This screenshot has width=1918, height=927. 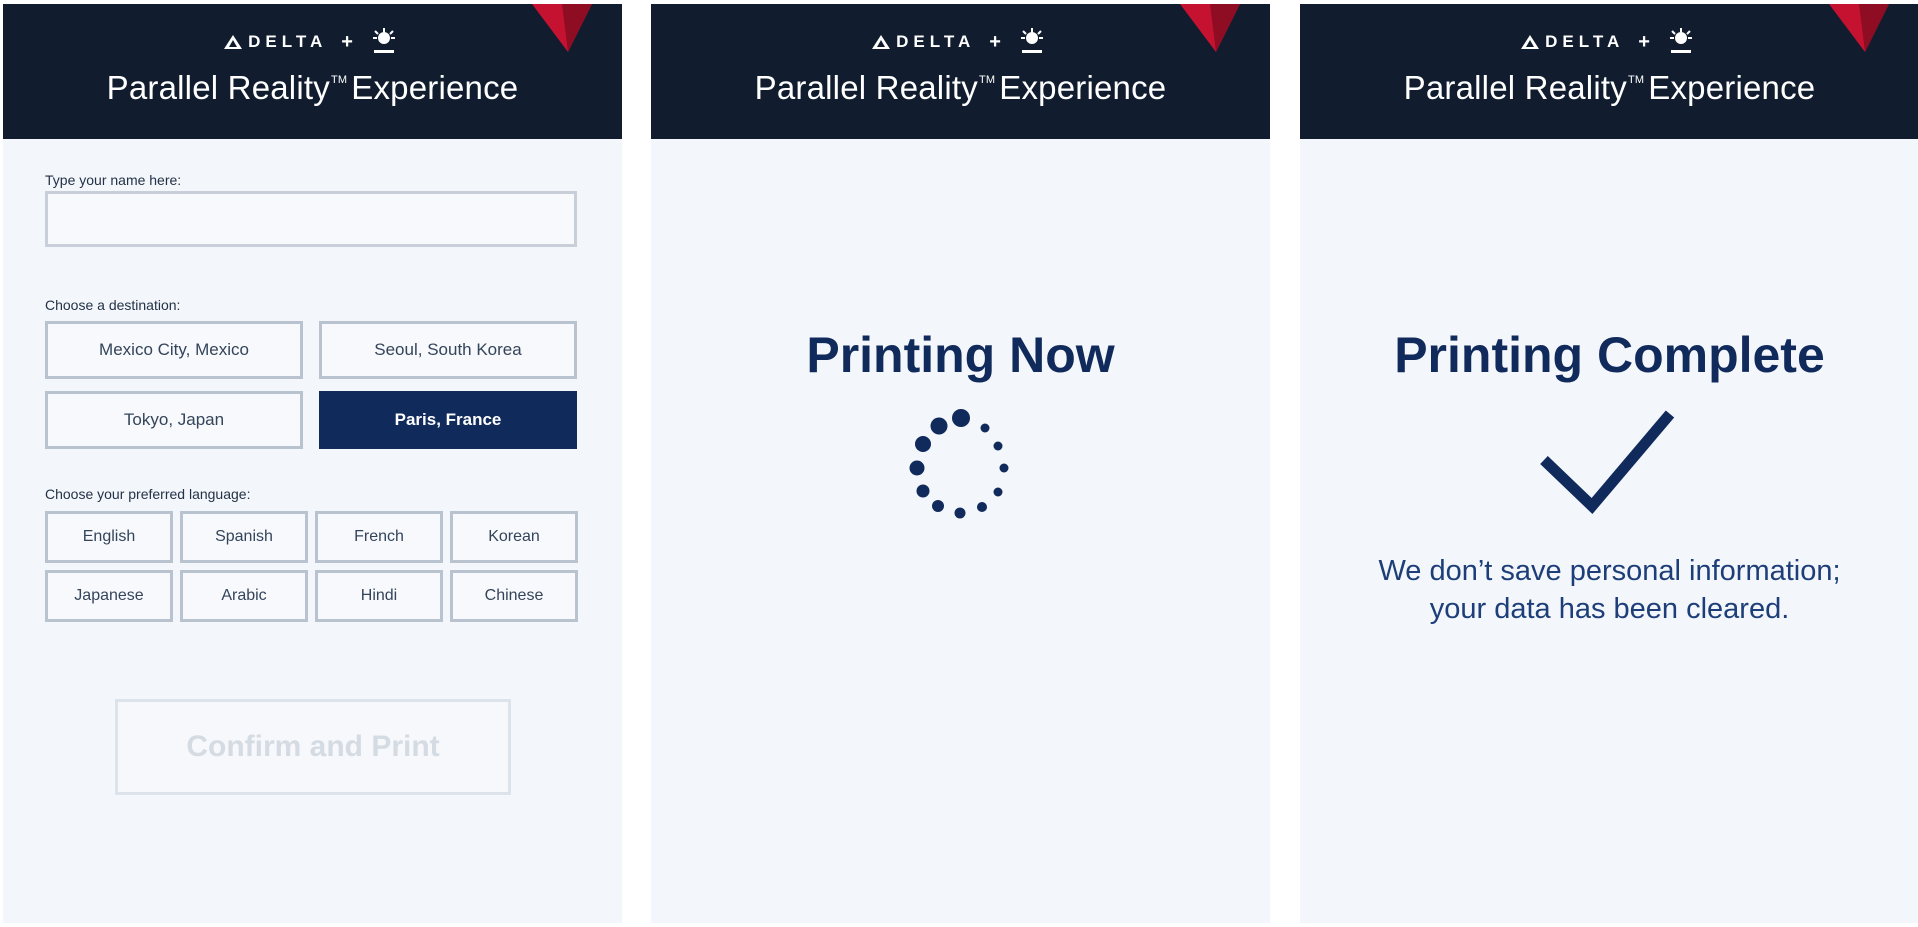 I want to click on language-option-hindi: Hindi, so click(x=379, y=596).